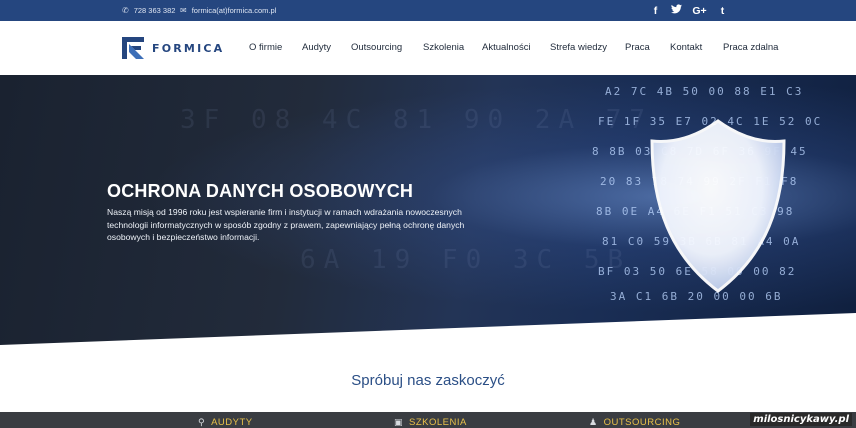  What do you see at coordinates (155, 10) in the screenshot?
I see `phone-number: 728 363 382` at bounding box center [155, 10].